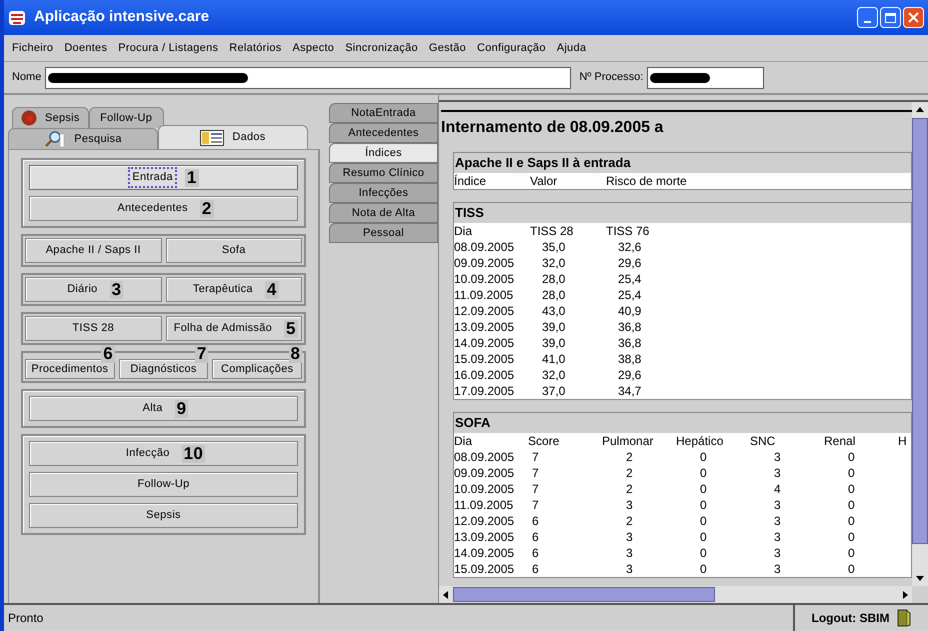 This screenshot has width=928, height=631. Describe the element at coordinates (447, 48) in the screenshot. I see `menu-item: Gestão` at that location.